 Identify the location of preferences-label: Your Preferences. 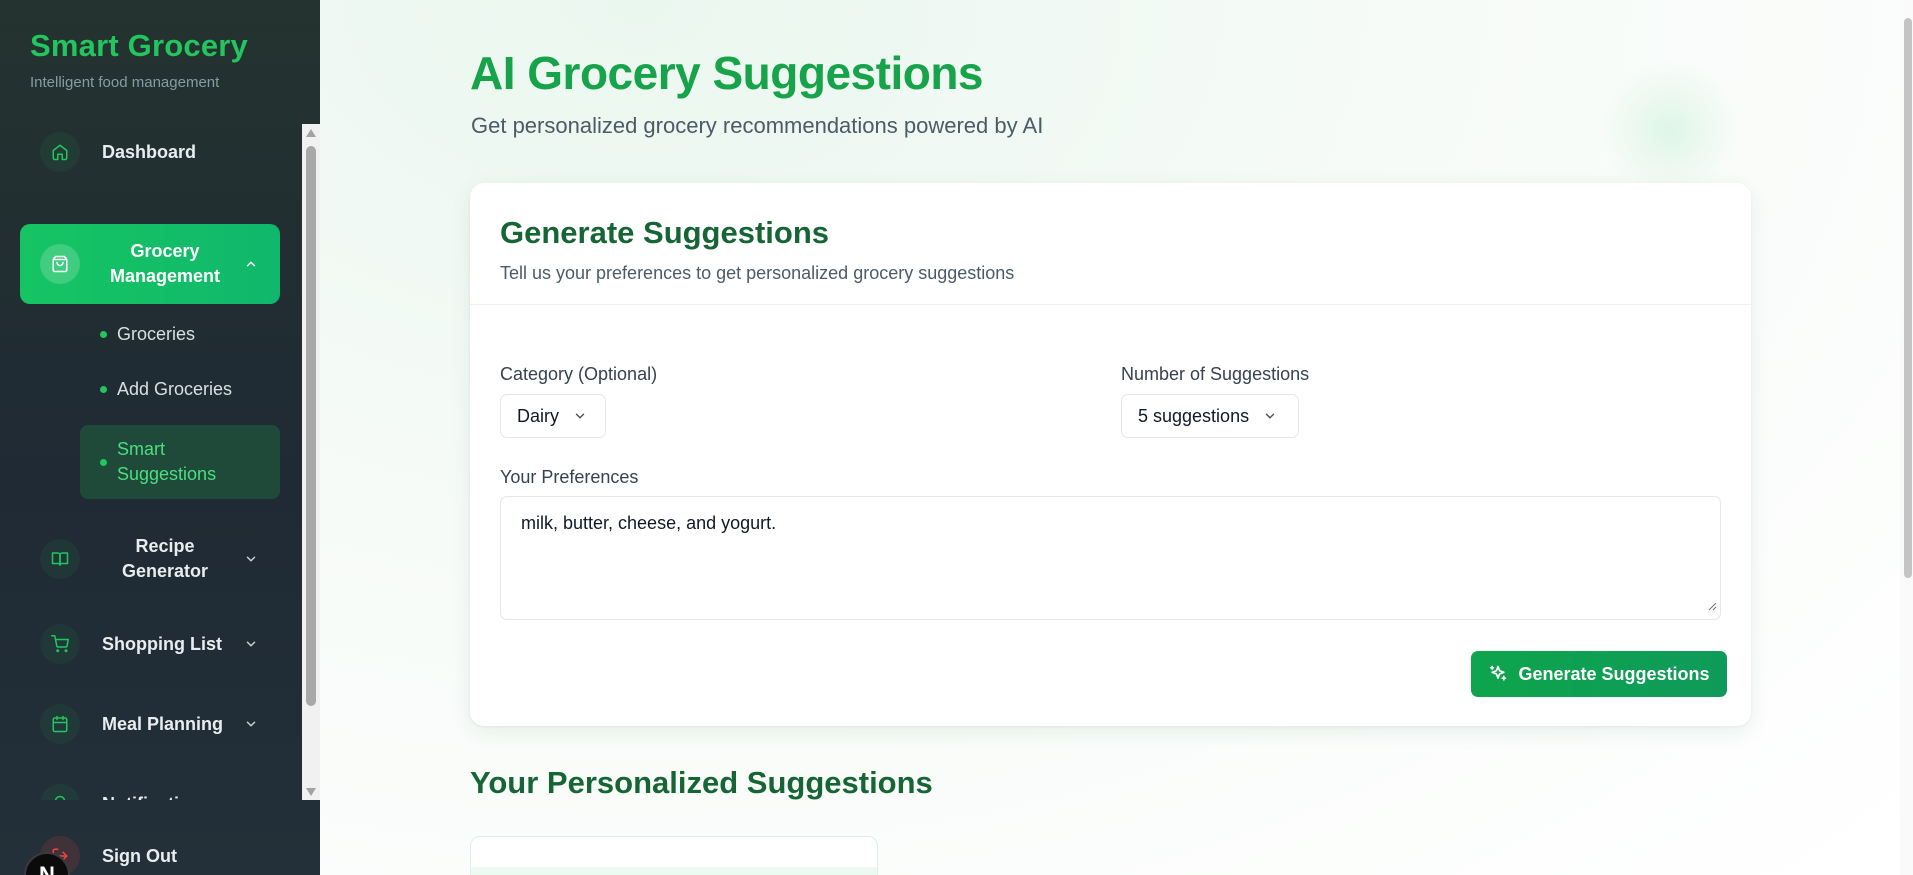
(569, 477).